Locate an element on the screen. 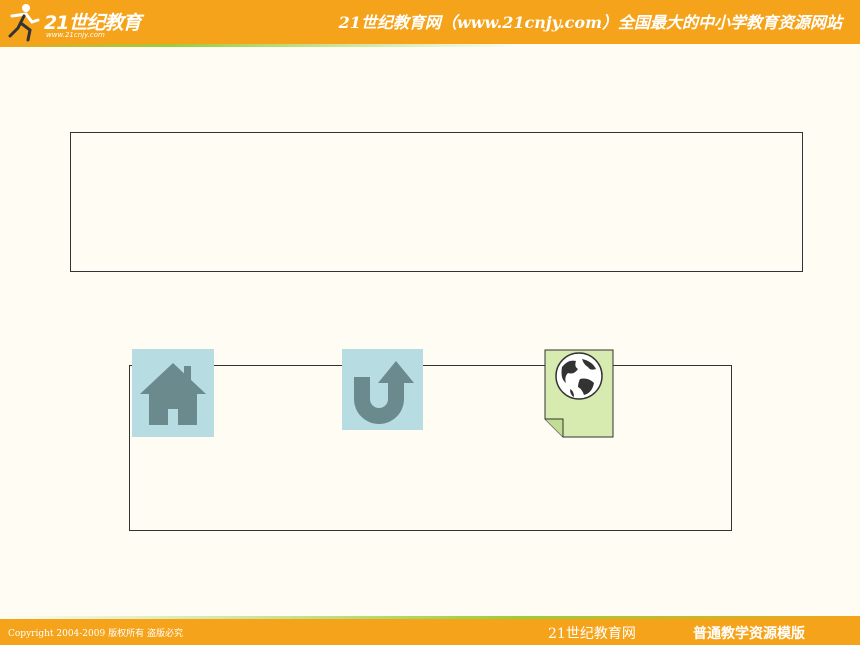  footer-brand: 21世纪教育网 is located at coordinates (592, 634).